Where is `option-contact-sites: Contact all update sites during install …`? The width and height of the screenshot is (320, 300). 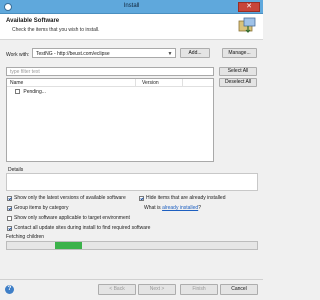
option-contact-sites: Contact all update sites during install … is located at coordinates (78, 228).